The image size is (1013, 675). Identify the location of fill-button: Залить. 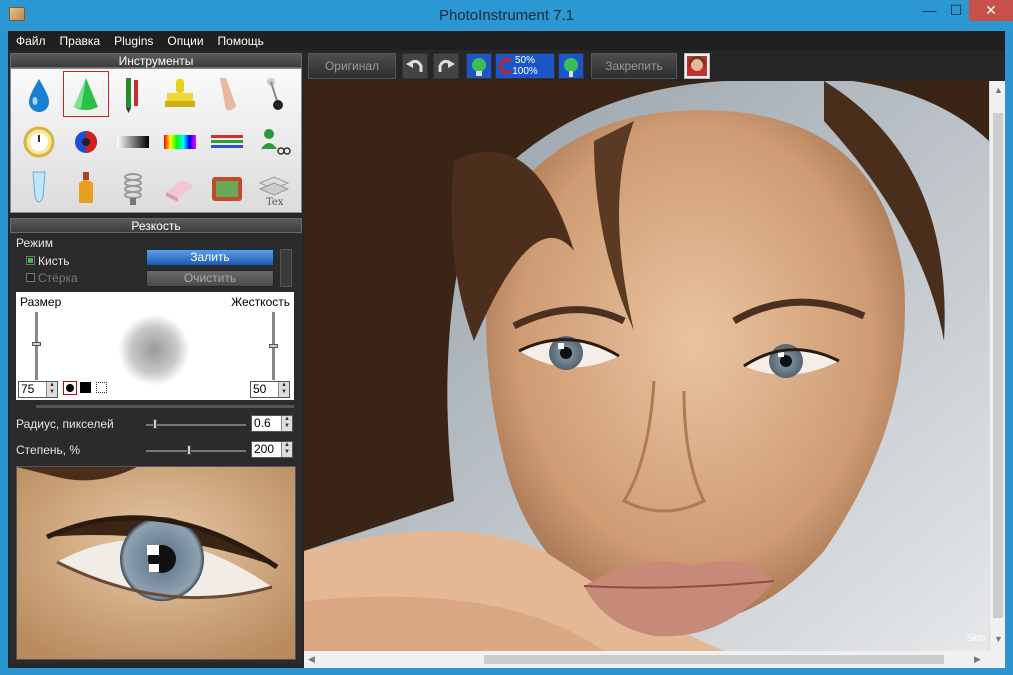
(210, 257).